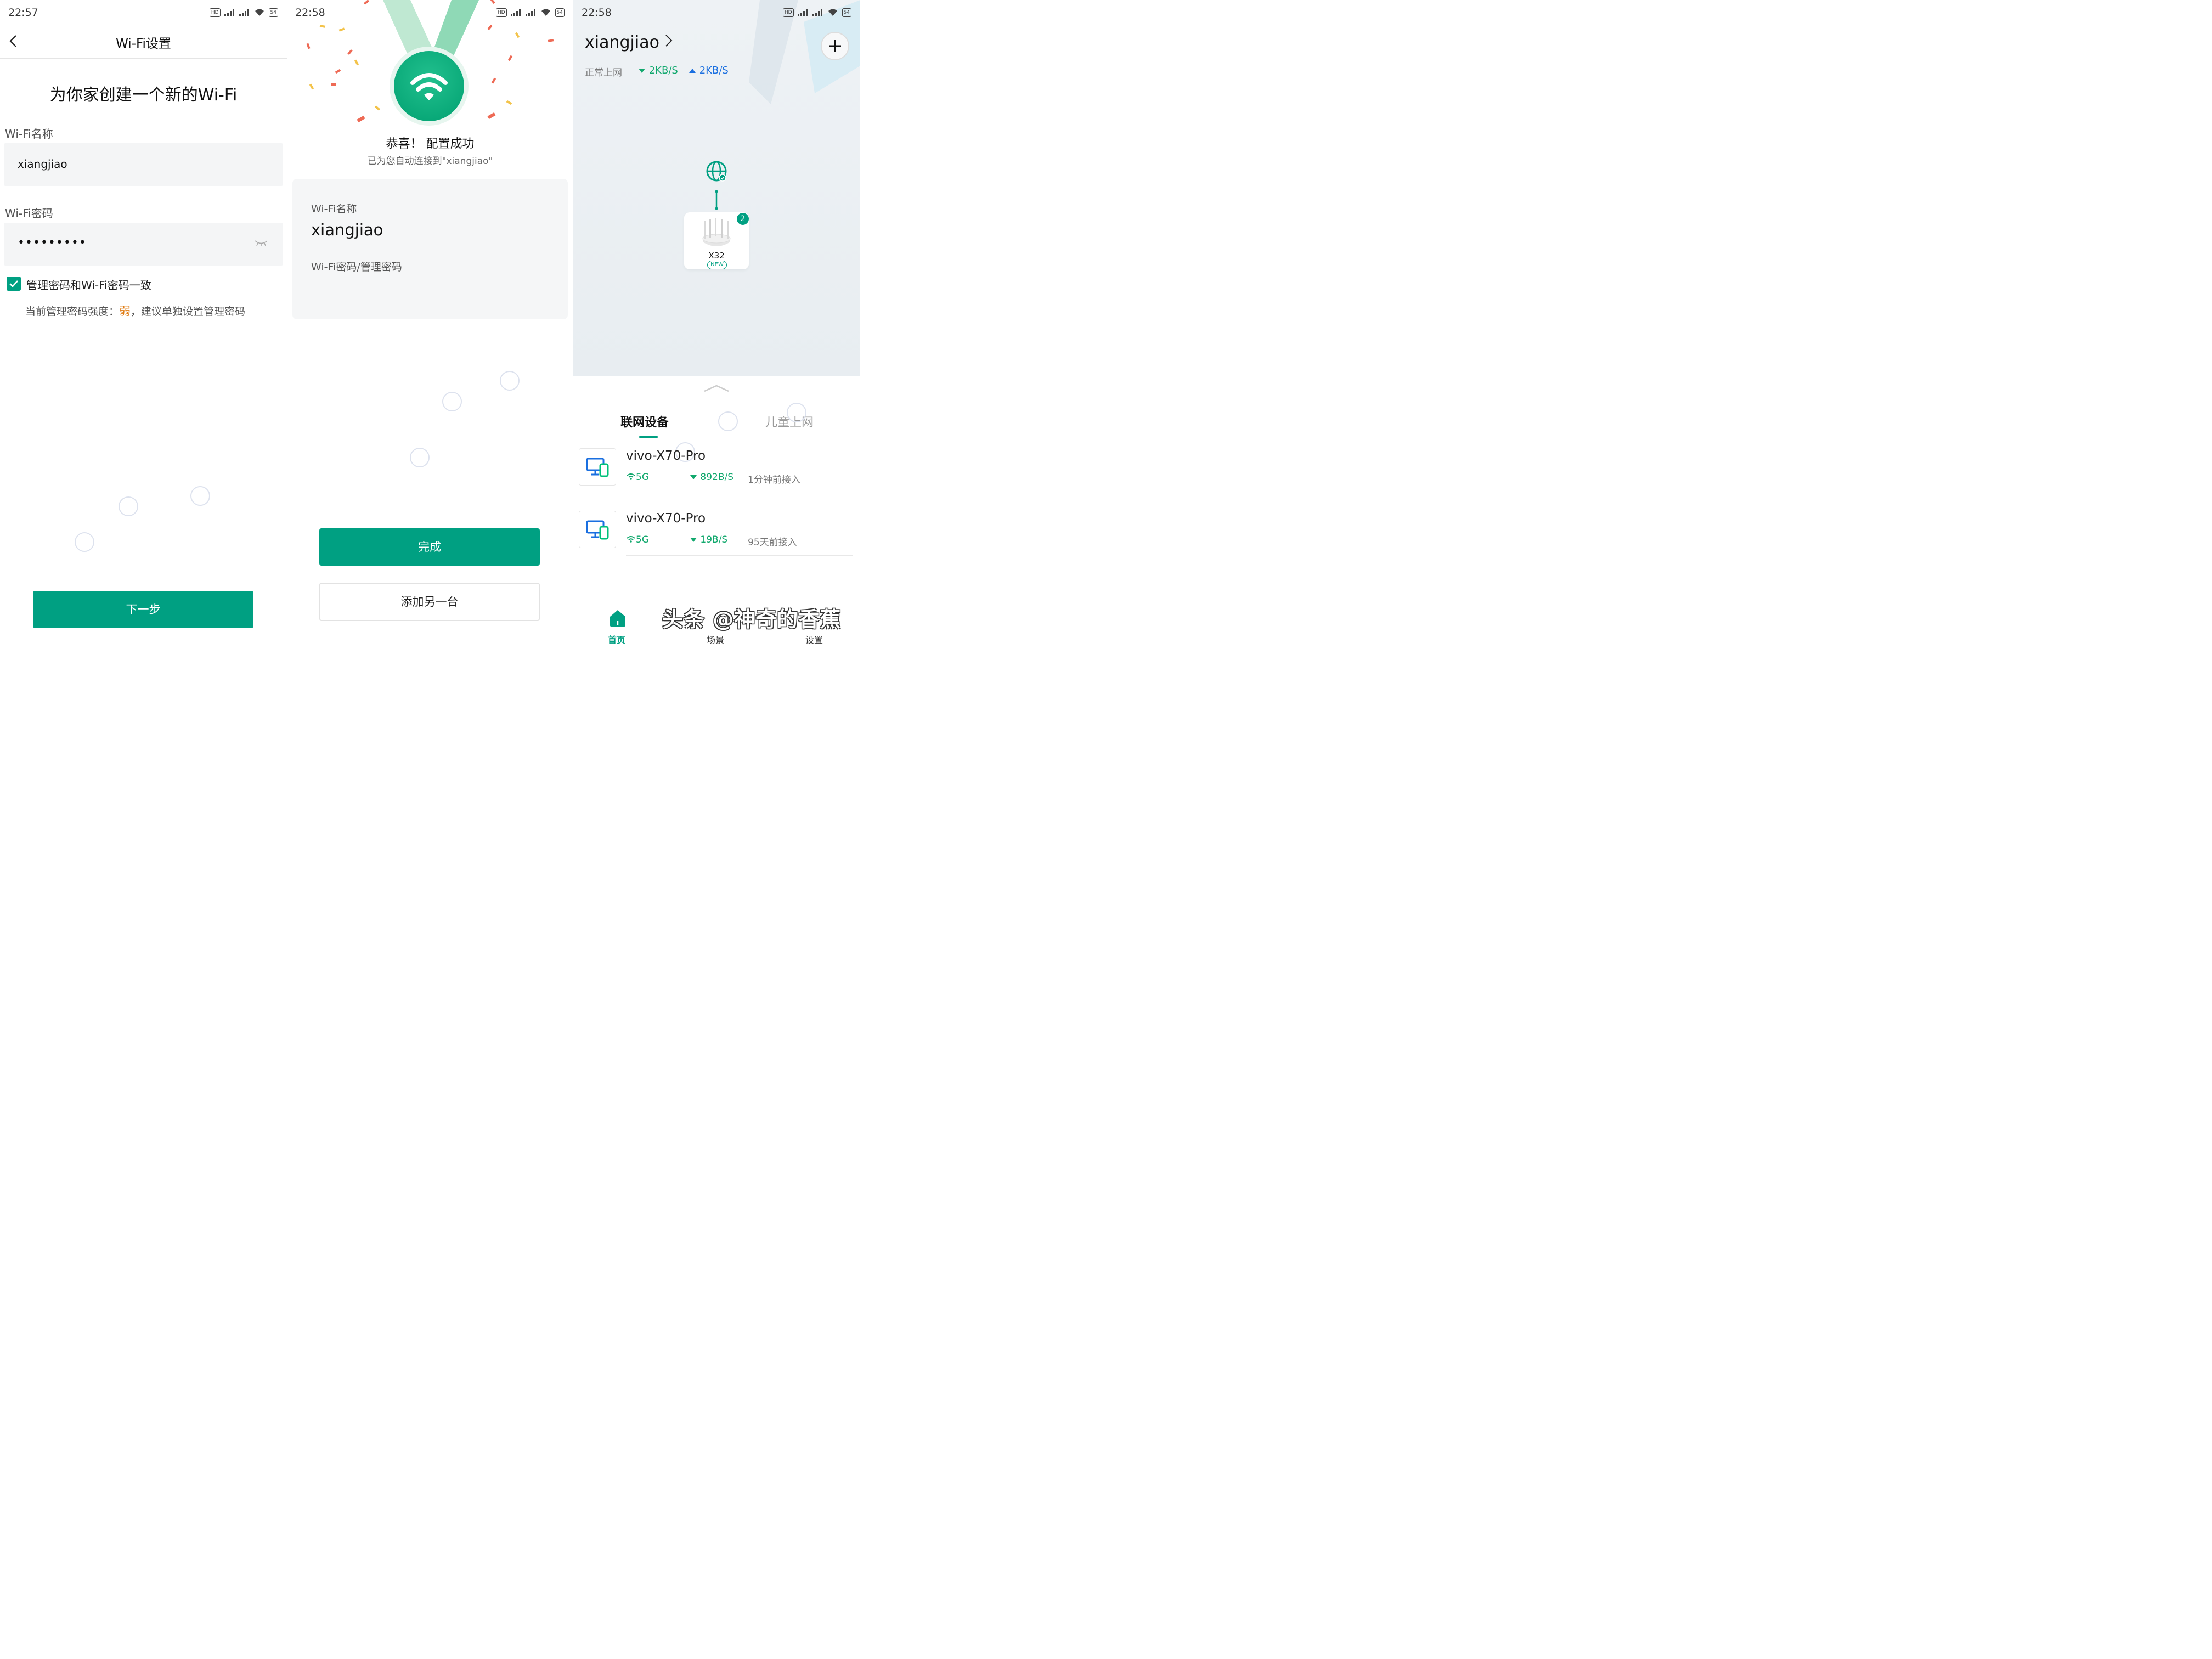  Describe the element at coordinates (356, 267) in the screenshot. I see `wifi-password-label: Wi-Fi密码/管理密码` at that location.